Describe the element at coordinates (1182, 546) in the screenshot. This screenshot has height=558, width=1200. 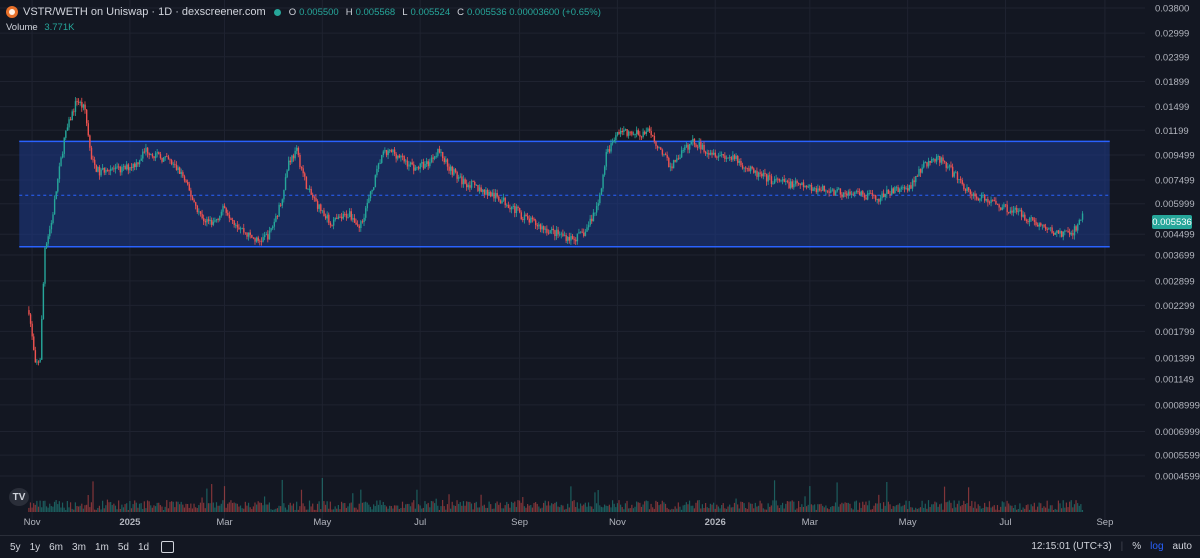
I see `auto-scale-toggle: auto` at that location.